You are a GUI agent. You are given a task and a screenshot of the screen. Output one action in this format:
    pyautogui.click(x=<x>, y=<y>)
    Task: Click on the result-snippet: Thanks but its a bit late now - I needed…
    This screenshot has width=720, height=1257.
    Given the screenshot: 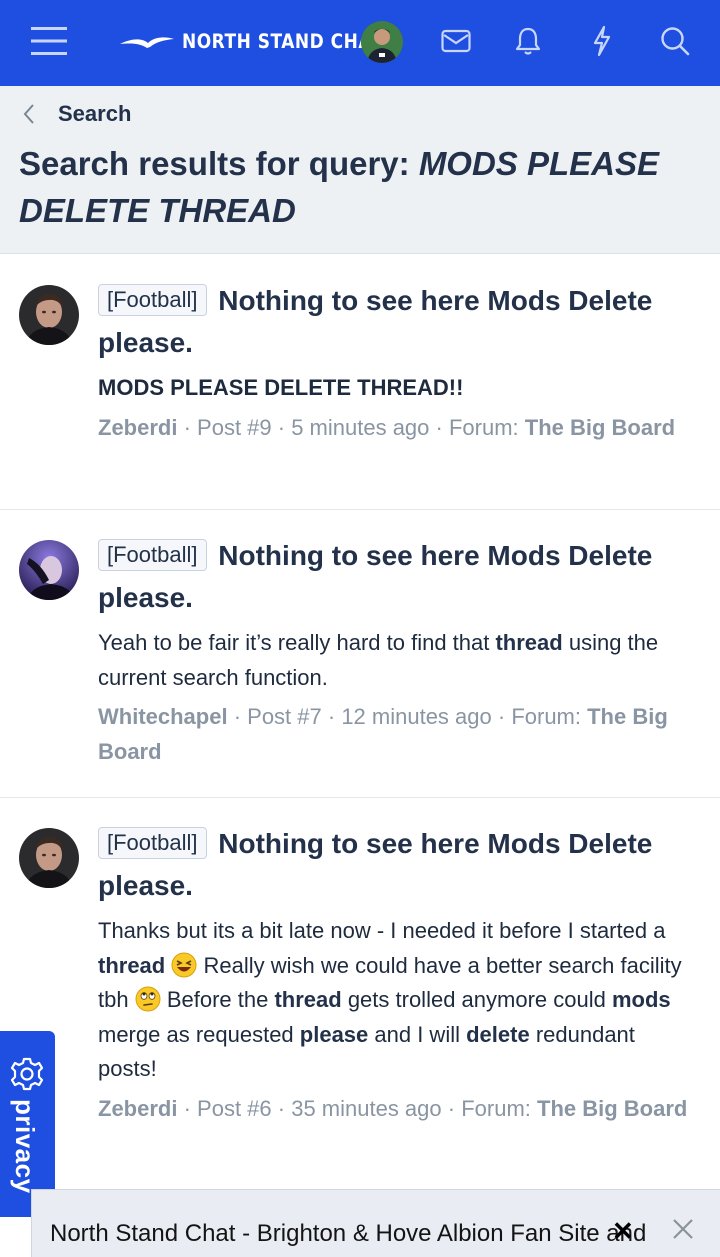 What is the action you would take?
    pyautogui.click(x=398, y=1000)
    